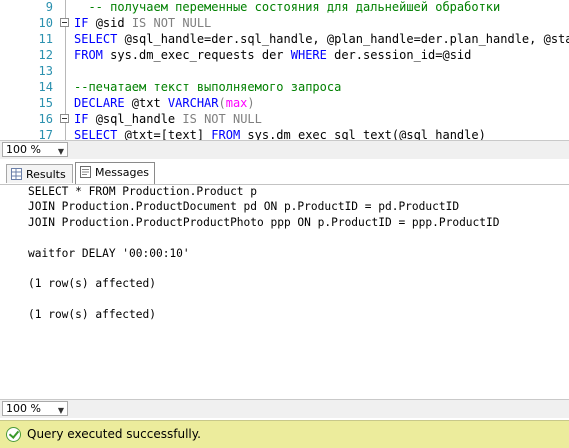 The image size is (569, 448). Describe the element at coordinates (284, 103) in the screenshot. I see `editor-line: 15 DECLARE @txt VARCHAR(max)` at that location.